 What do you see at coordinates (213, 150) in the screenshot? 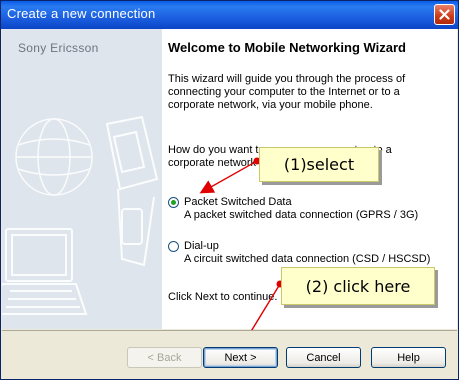
I see `question-part-1: How do you want t` at bounding box center [213, 150].